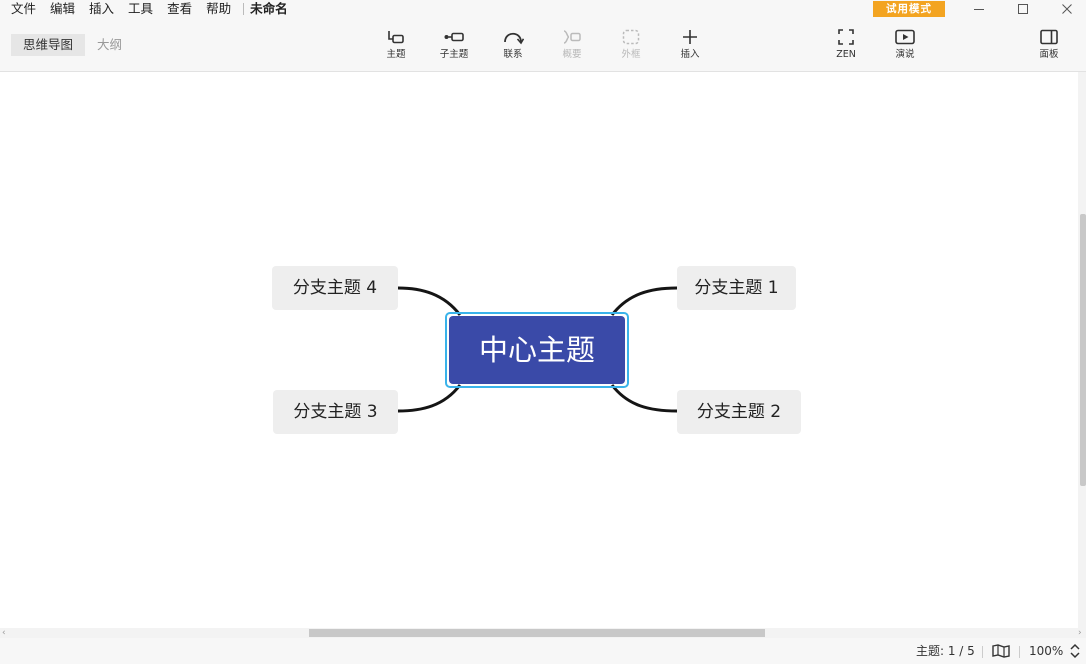 The width and height of the screenshot is (1086, 664). I want to click on map-overview-icon, so click(1001, 651).